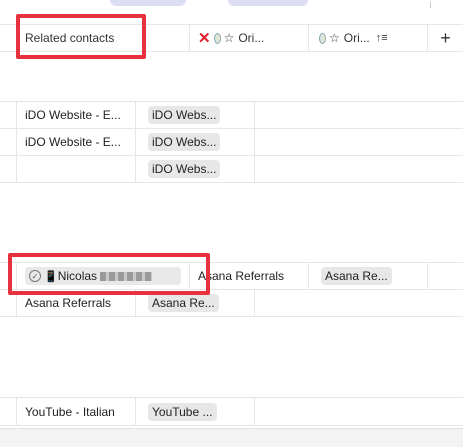  I want to click on footer-bar, so click(231, 437).